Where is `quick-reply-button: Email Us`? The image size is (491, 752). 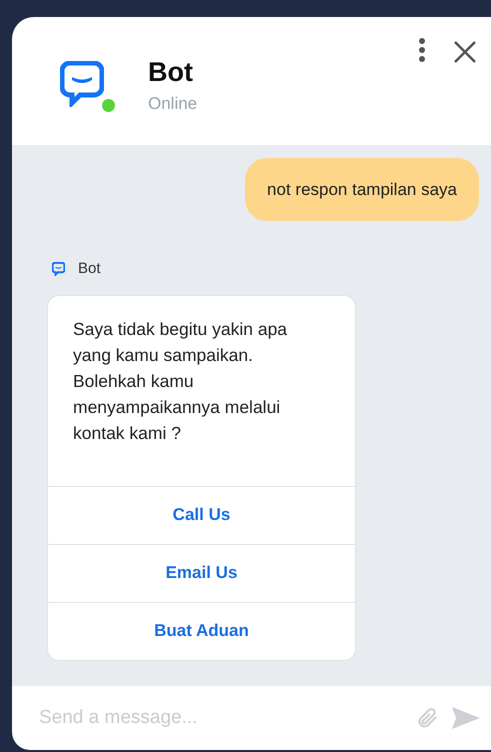 quick-reply-button: Email Us is located at coordinates (201, 573).